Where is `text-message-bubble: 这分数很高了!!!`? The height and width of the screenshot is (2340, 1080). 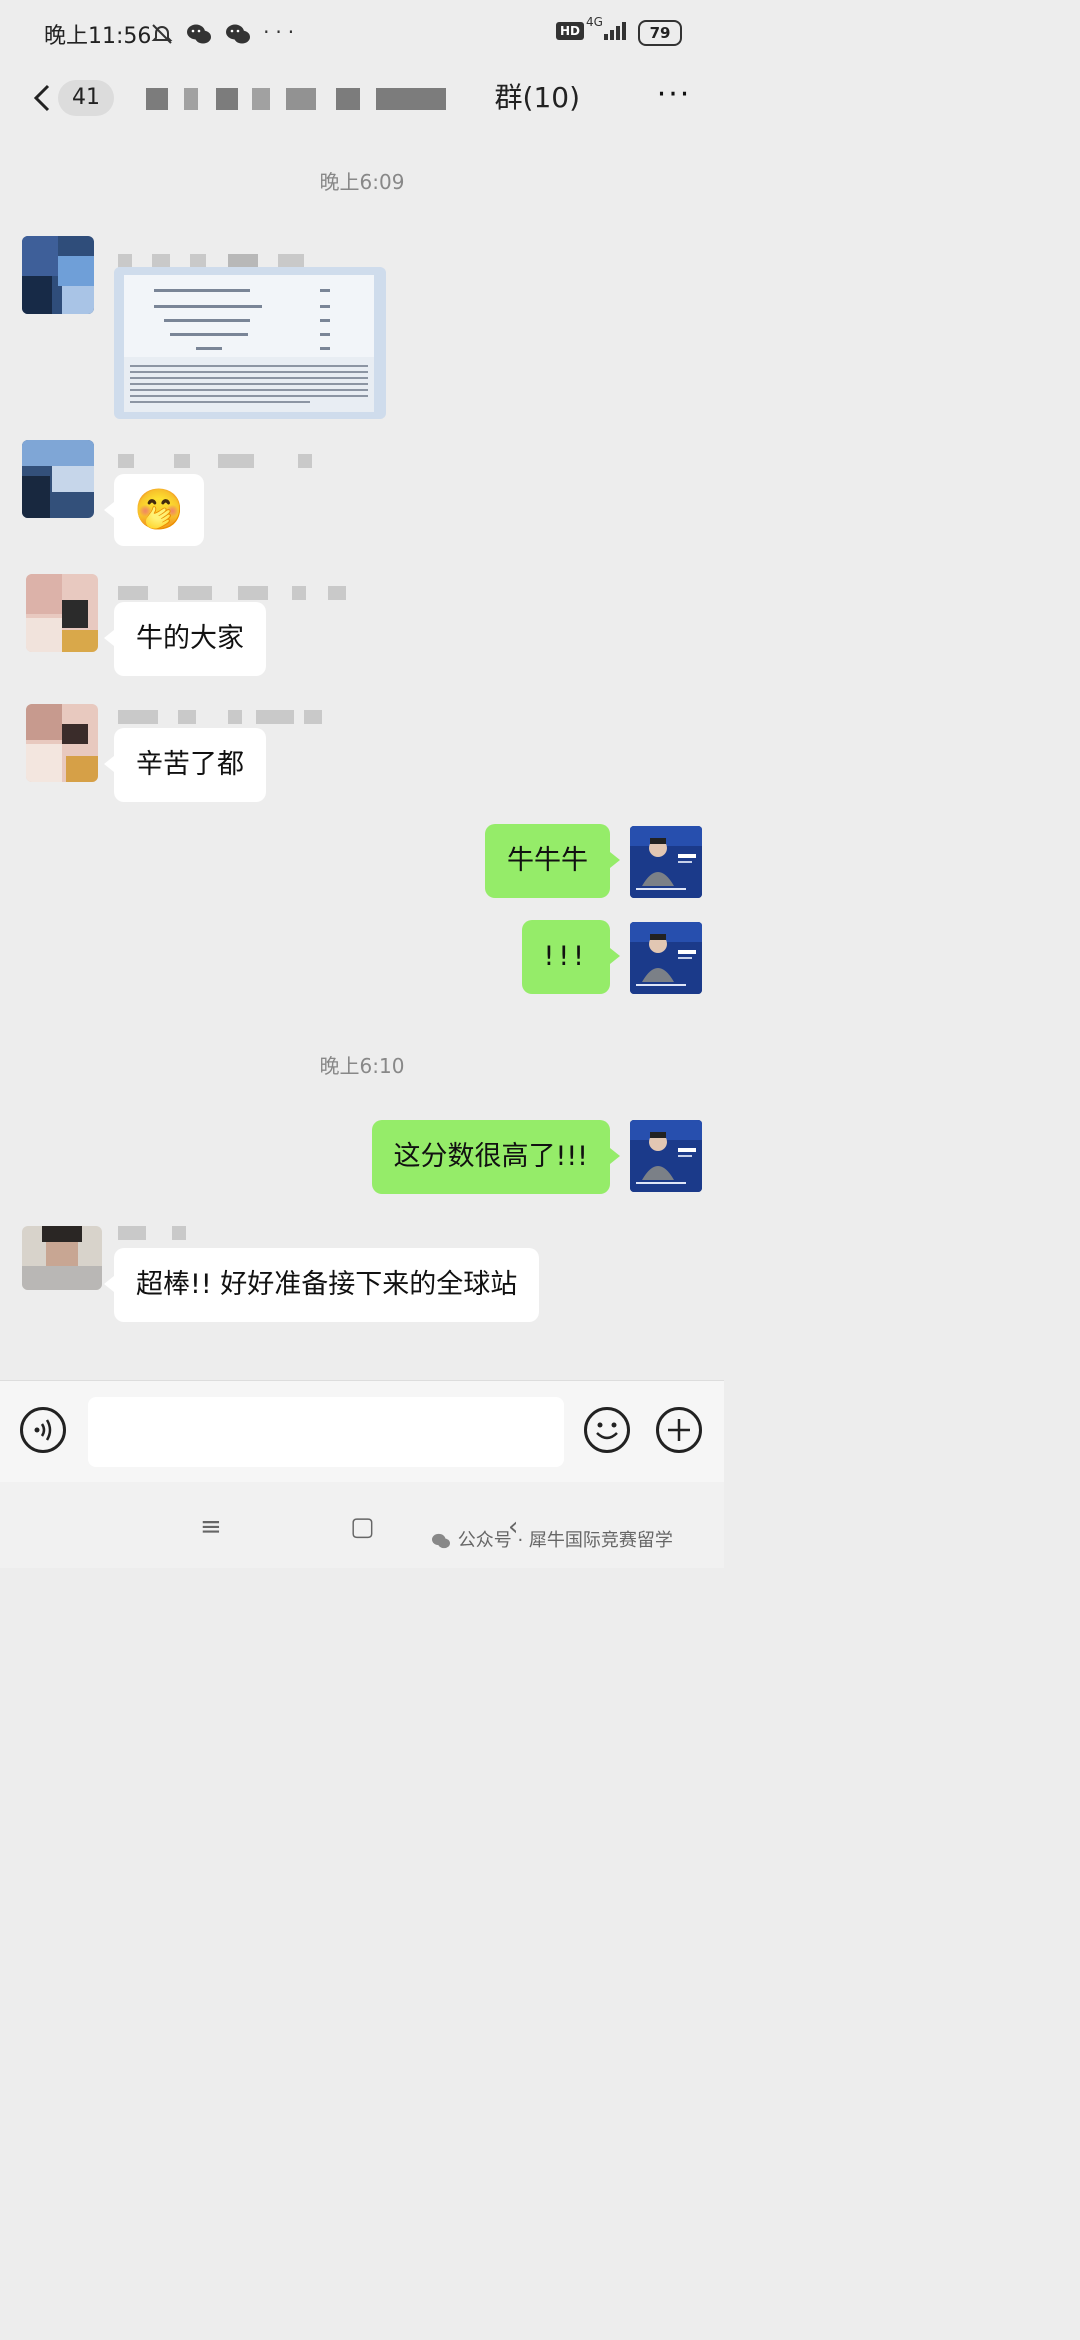
text-message-bubble: 这分数很高了!!! is located at coordinates (496, 1157).